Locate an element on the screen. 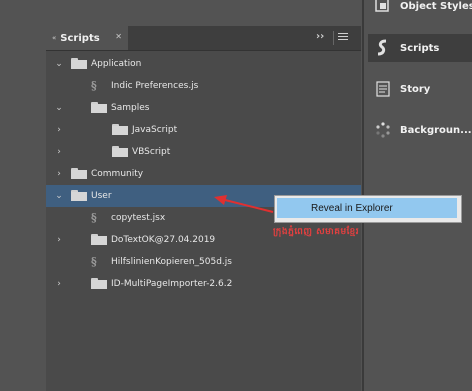 This screenshot has width=472, height=391. context-menu: Reveal in Explorer is located at coordinates (368, 209).